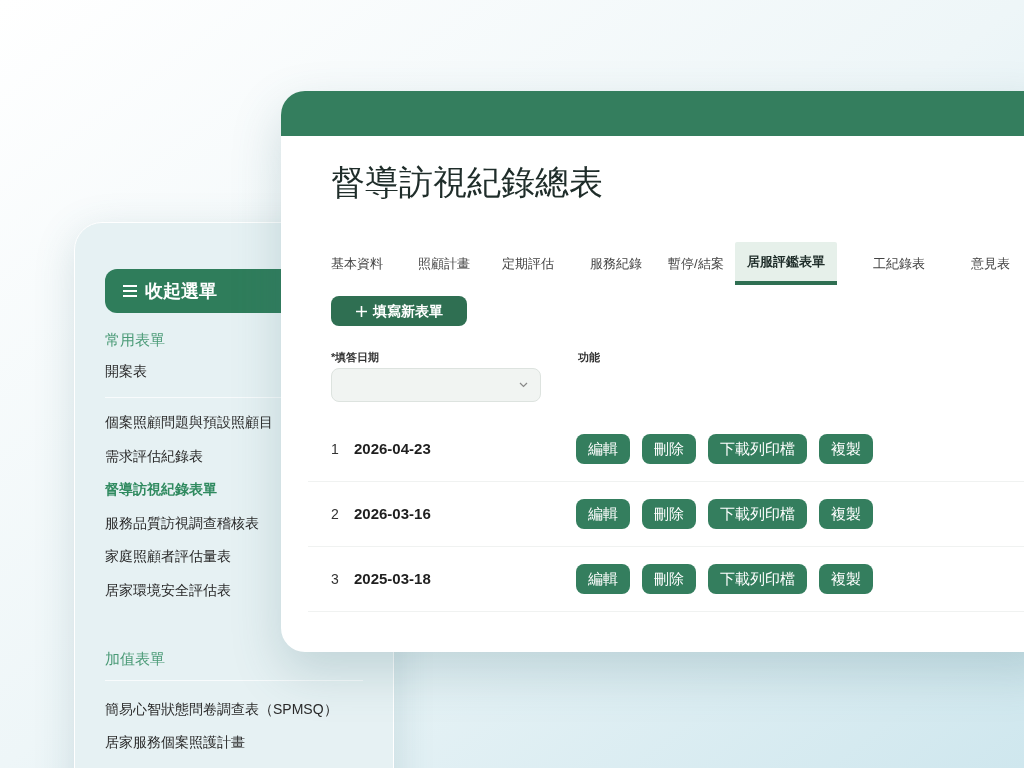 This screenshot has width=1024, height=768. Describe the element at coordinates (175, 743) in the screenshot. I see `menu-item: 居家服務個案照護計畫` at that location.